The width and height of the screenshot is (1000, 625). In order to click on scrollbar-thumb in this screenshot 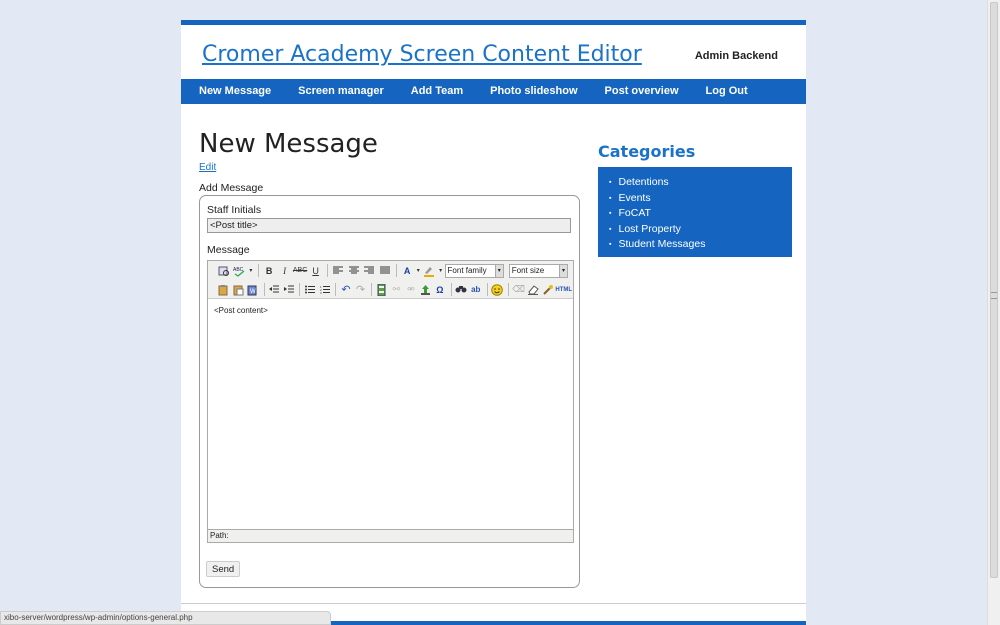, I will do `click(994, 290)`.